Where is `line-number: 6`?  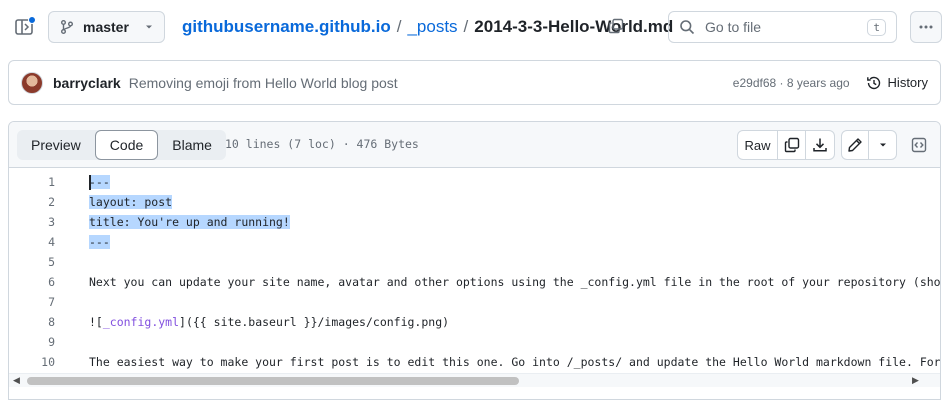 line-number: 6 is located at coordinates (32, 282).